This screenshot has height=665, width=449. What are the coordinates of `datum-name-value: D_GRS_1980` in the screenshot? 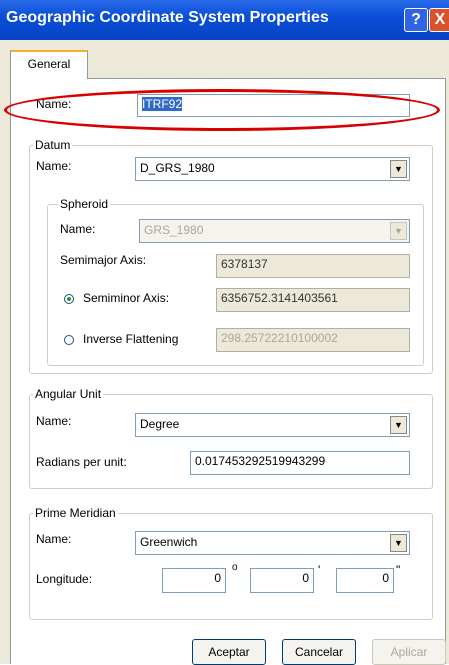 It's located at (177, 168).